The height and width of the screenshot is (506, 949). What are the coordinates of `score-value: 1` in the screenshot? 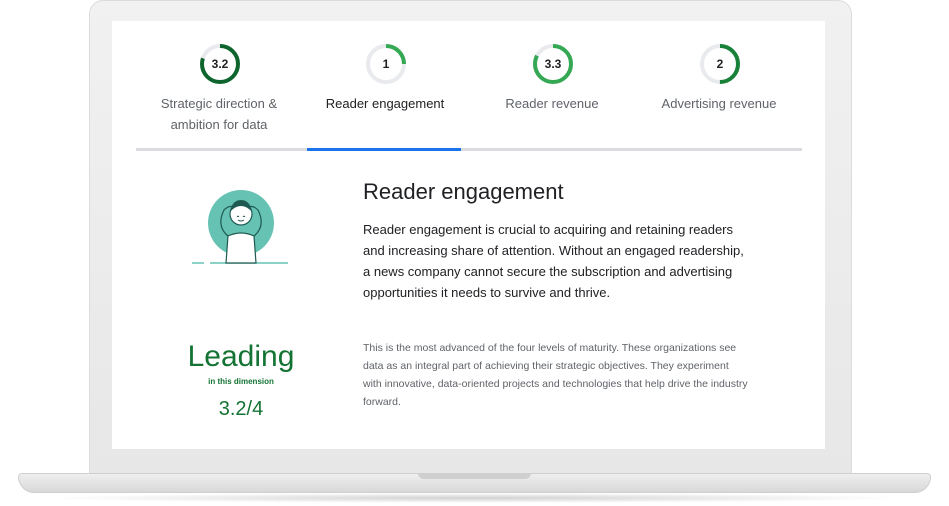 It's located at (386, 64).